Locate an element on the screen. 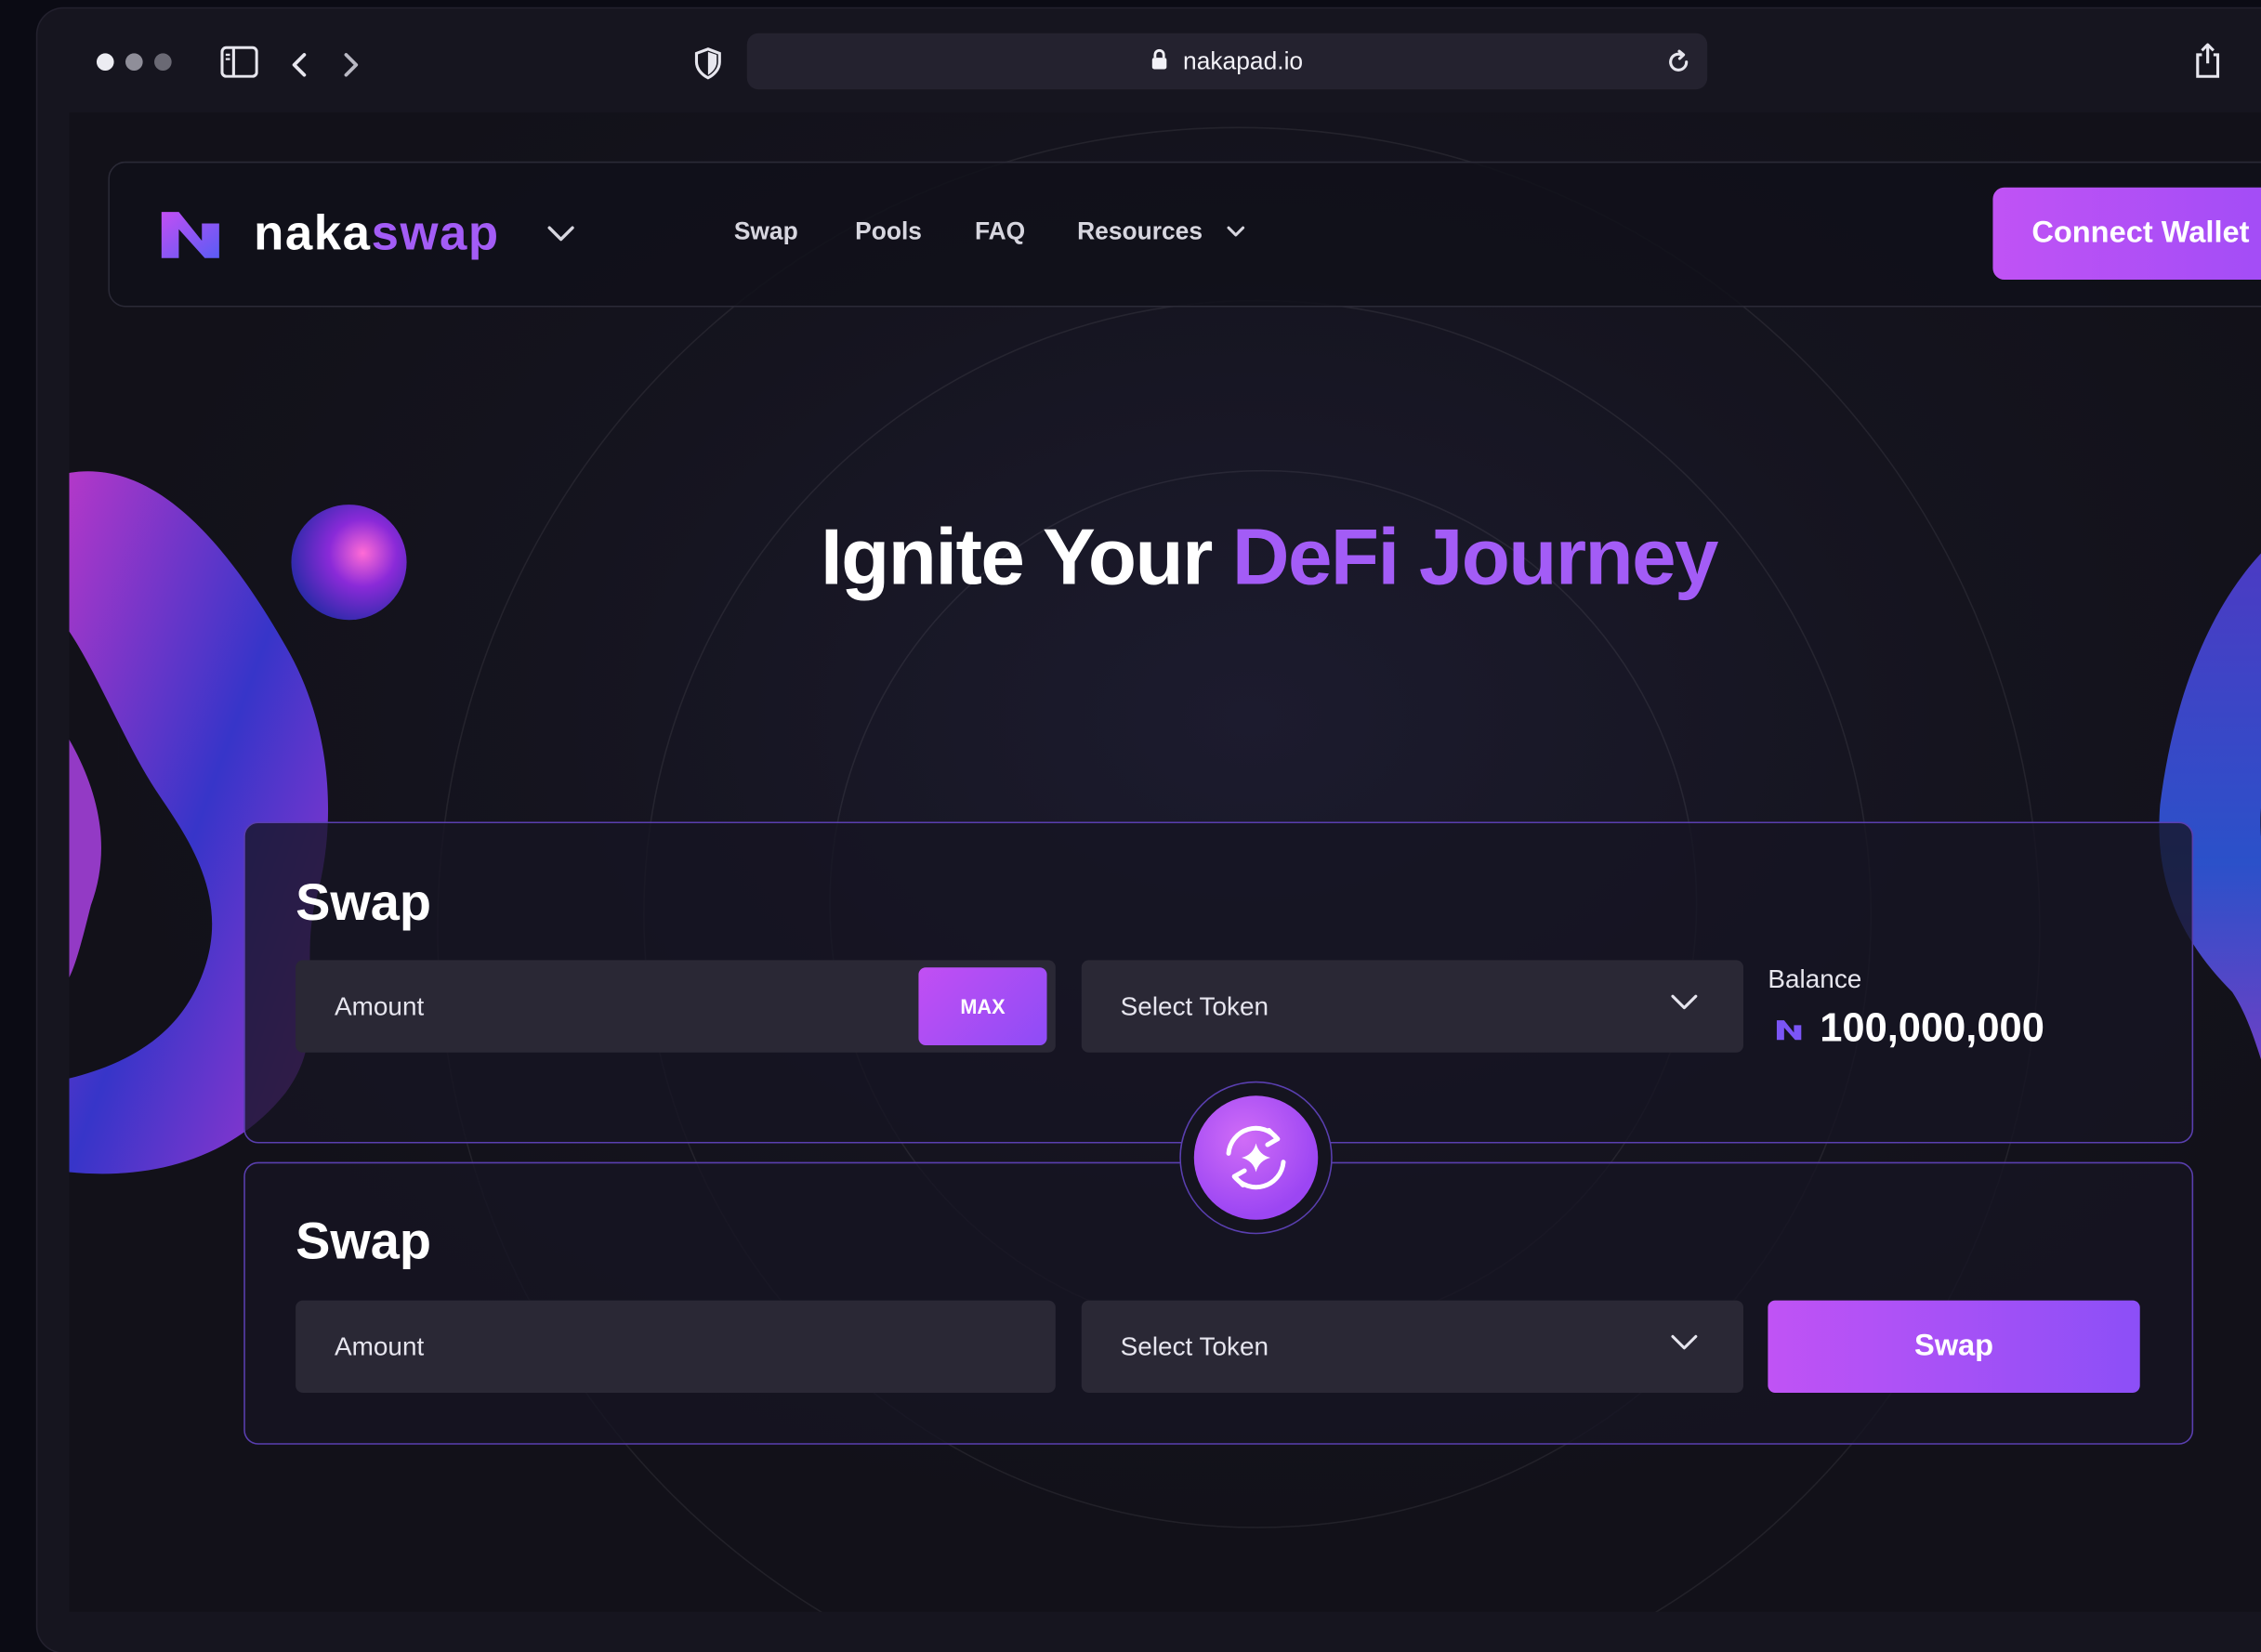  brand-dropdown-chevron-icon is located at coordinates (561, 234).